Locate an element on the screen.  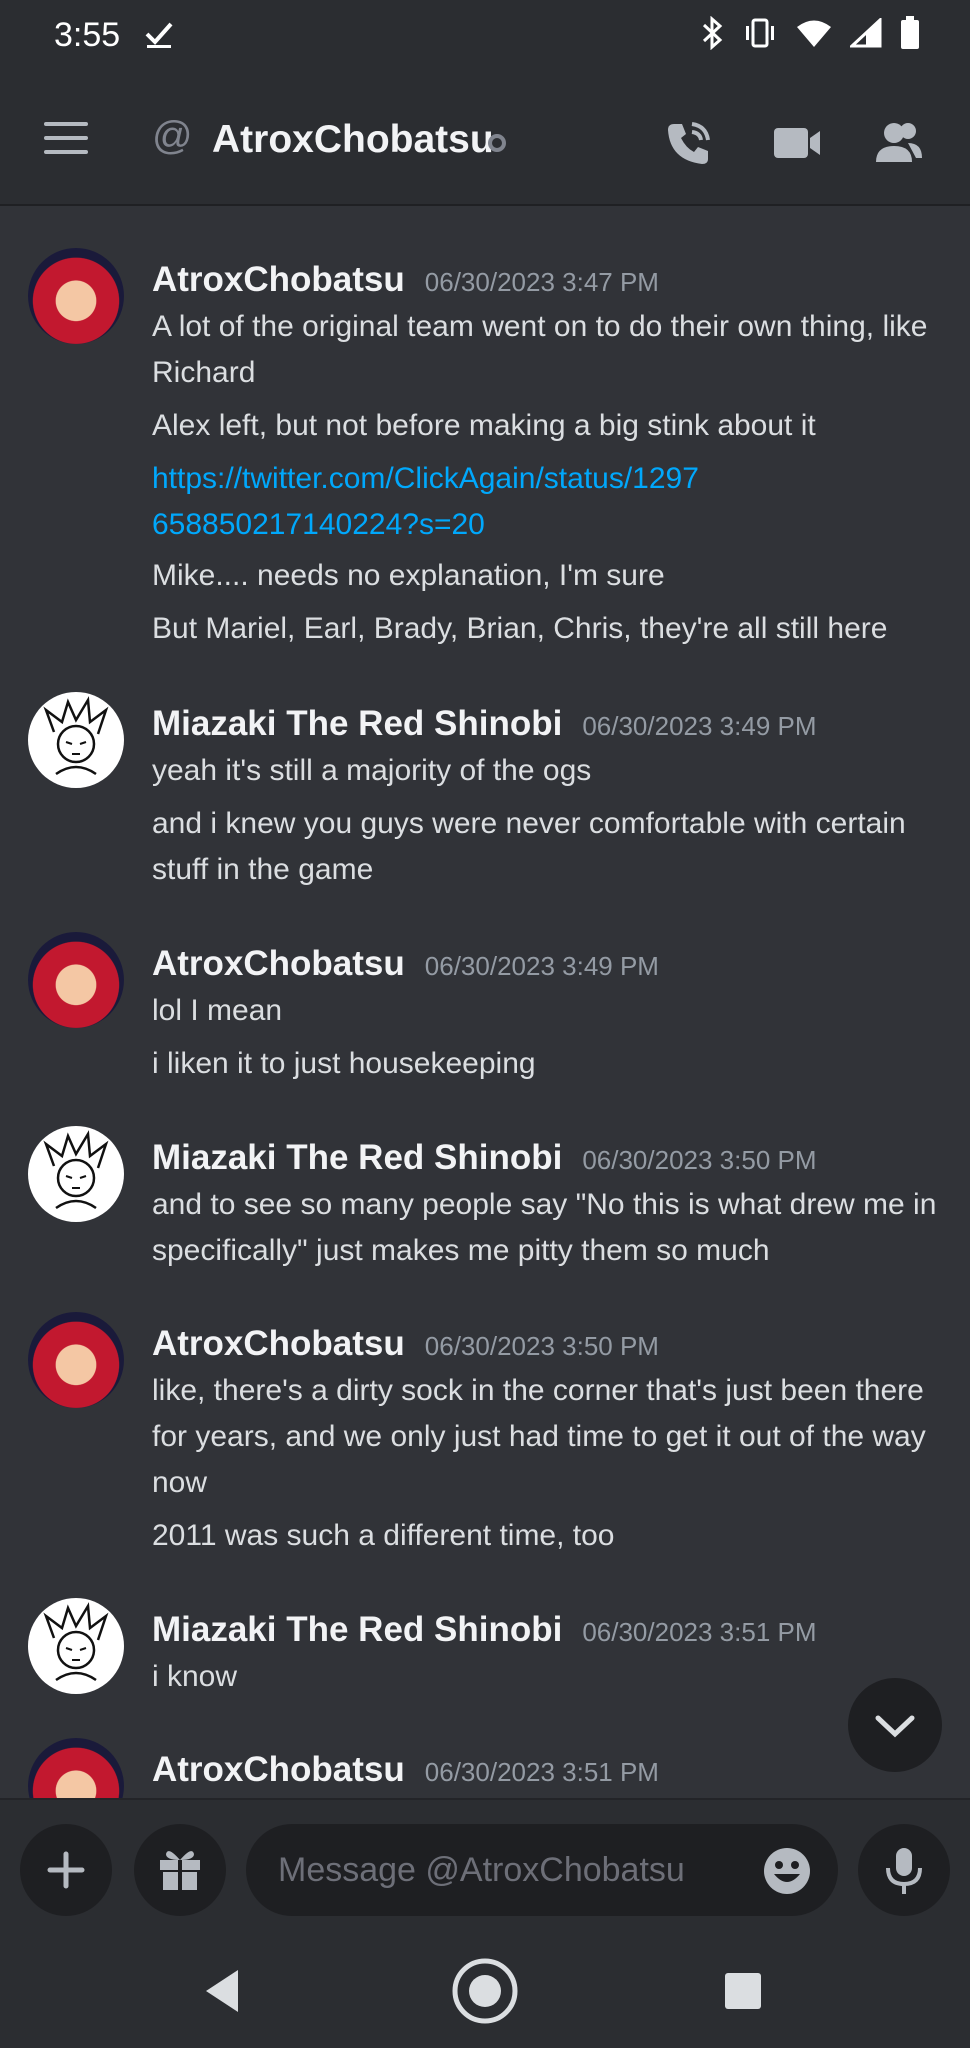
message-text: 2011 was such a different time, too is located at coordinates (383, 1535).